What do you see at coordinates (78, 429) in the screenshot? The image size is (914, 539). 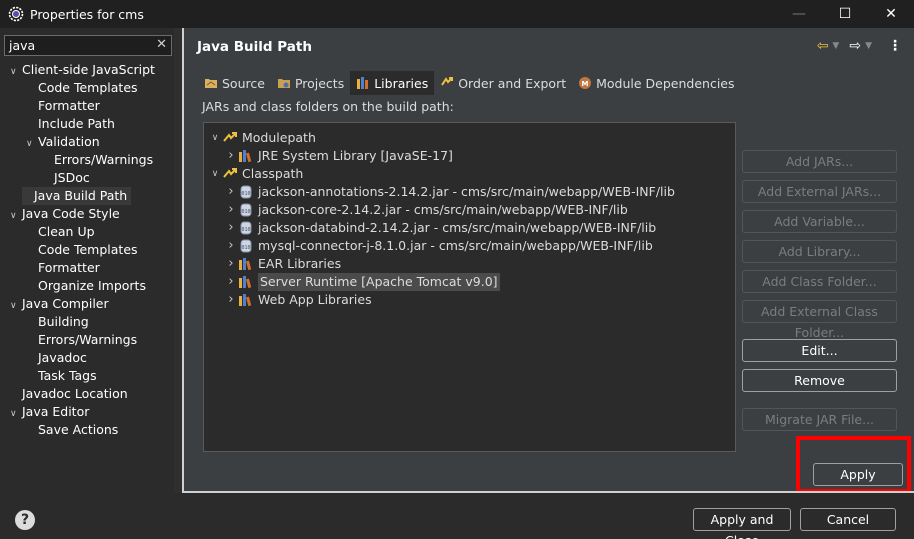 I see `nav-tree-item-label: Save Actions` at bounding box center [78, 429].